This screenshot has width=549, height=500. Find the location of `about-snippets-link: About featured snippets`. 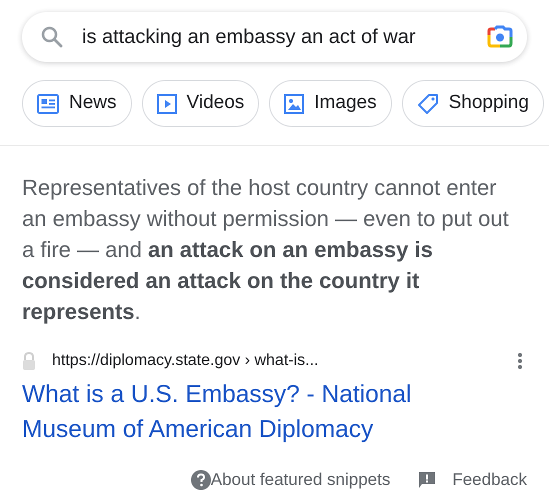

about-snippets-link: About featured snippets is located at coordinates (300, 479).